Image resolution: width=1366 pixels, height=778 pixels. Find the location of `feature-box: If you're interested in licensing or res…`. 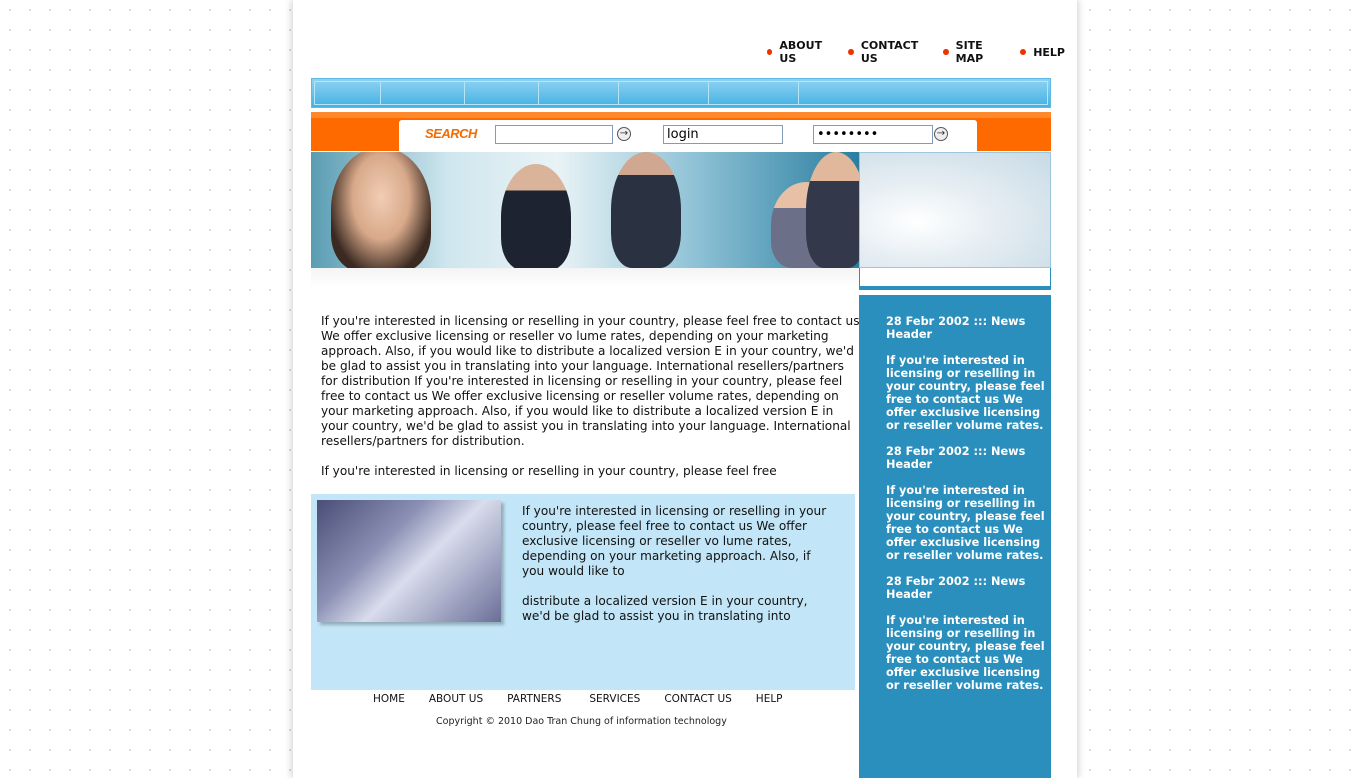

feature-box: If you're interested in licensing or res… is located at coordinates (583, 592).